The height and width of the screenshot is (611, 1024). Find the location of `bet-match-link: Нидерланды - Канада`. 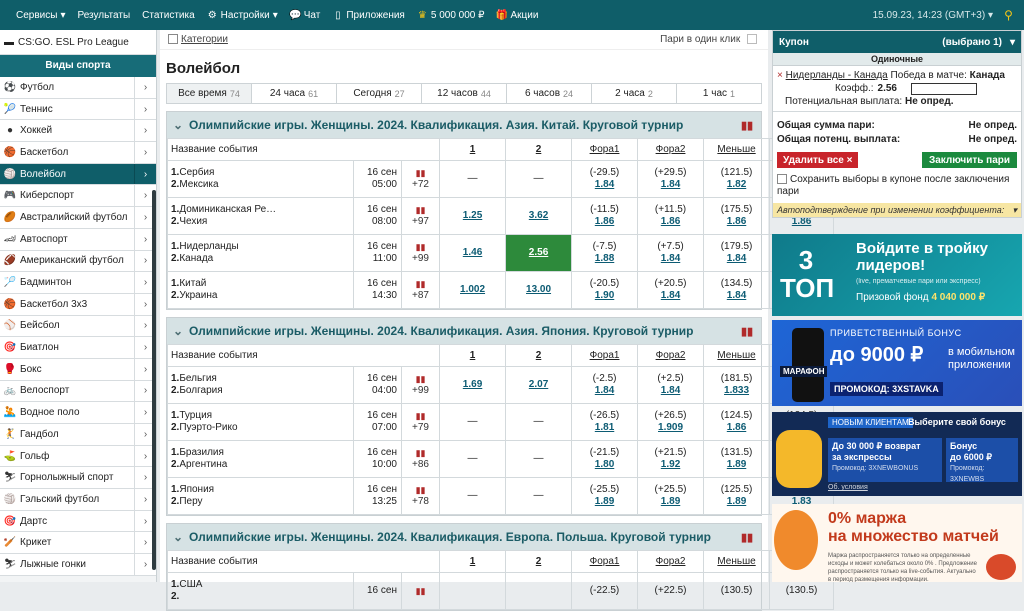

bet-match-link: Нидерланды - Канада is located at coordinates (837, 75).